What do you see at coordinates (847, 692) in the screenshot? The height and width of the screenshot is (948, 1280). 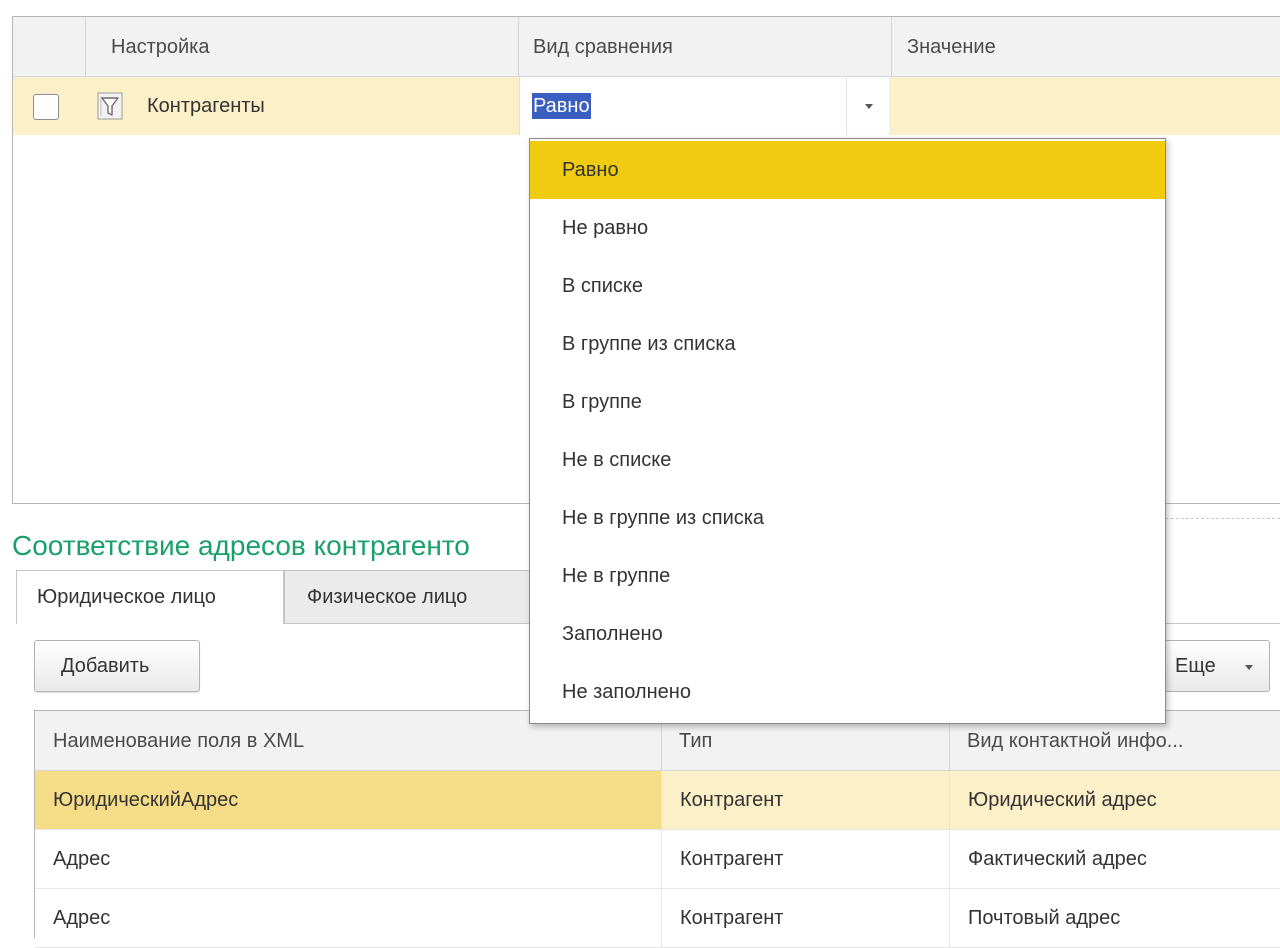 I see `option-not-filled: Не заполнено` at bounding box center [847, 692].